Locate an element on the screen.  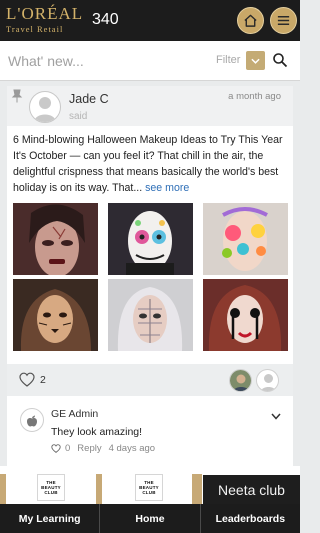
search-bar: Filter is located at coordinates (150, 61).